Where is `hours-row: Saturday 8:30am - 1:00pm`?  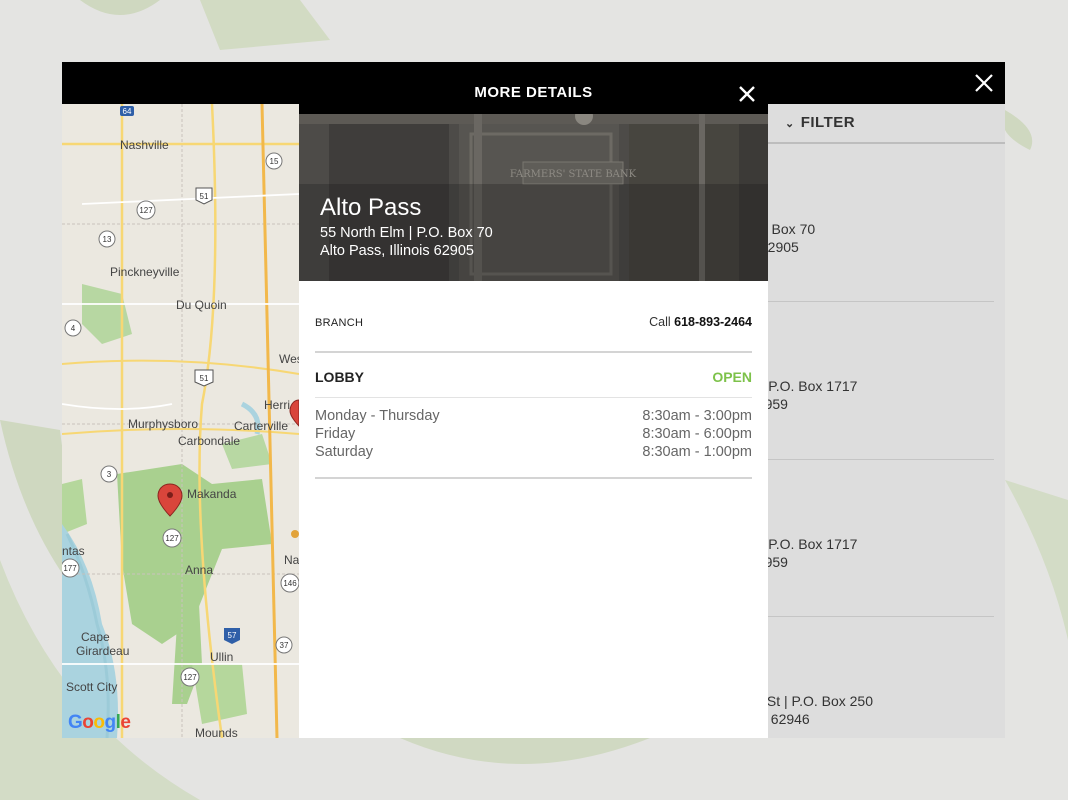
hours-row: Saturday 8:30am - 1:00pm is located at coordinates (533, 453).